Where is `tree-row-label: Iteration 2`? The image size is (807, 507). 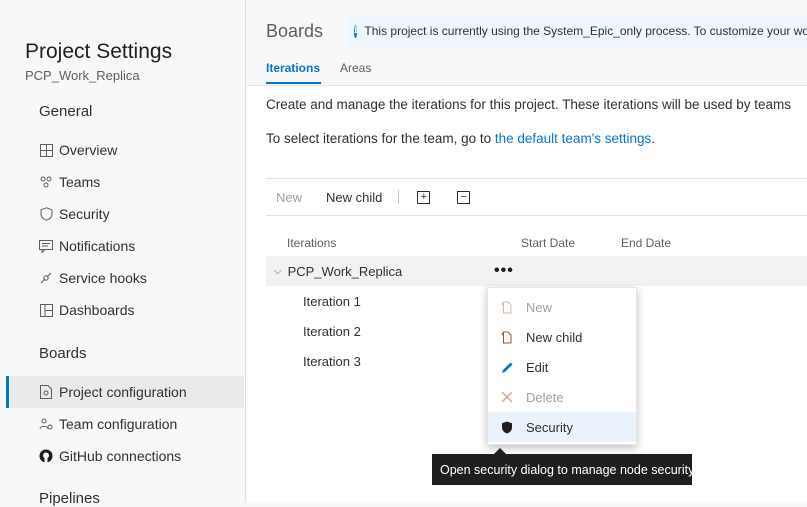 tree-row-label: Iteration 2 is located at coordinates (332, 331).